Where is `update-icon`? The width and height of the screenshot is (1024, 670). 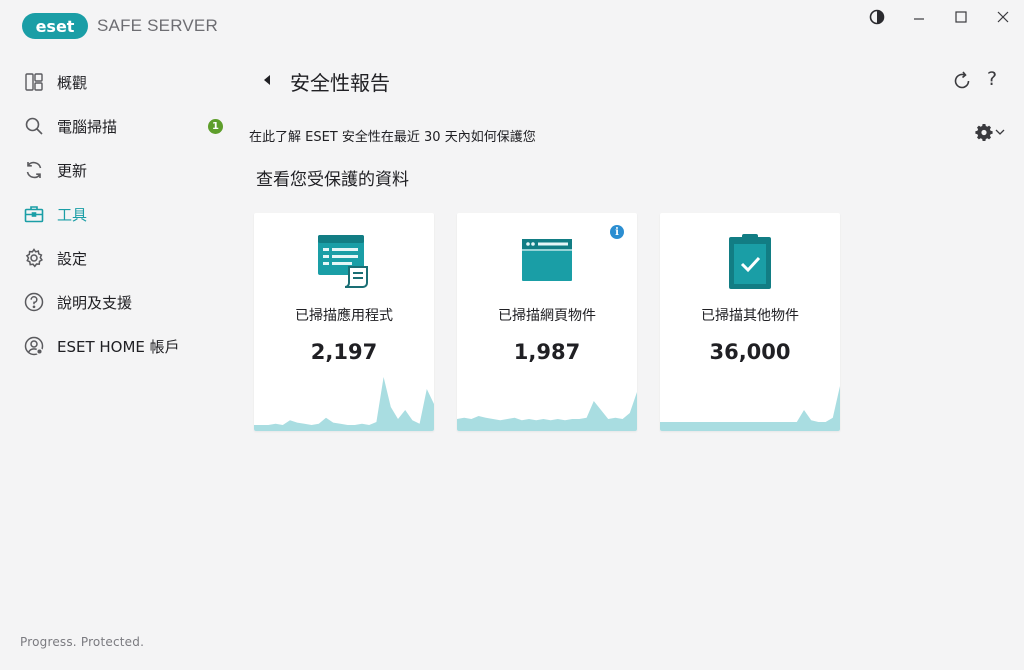 update-icon is located at coordinates (34, 170).